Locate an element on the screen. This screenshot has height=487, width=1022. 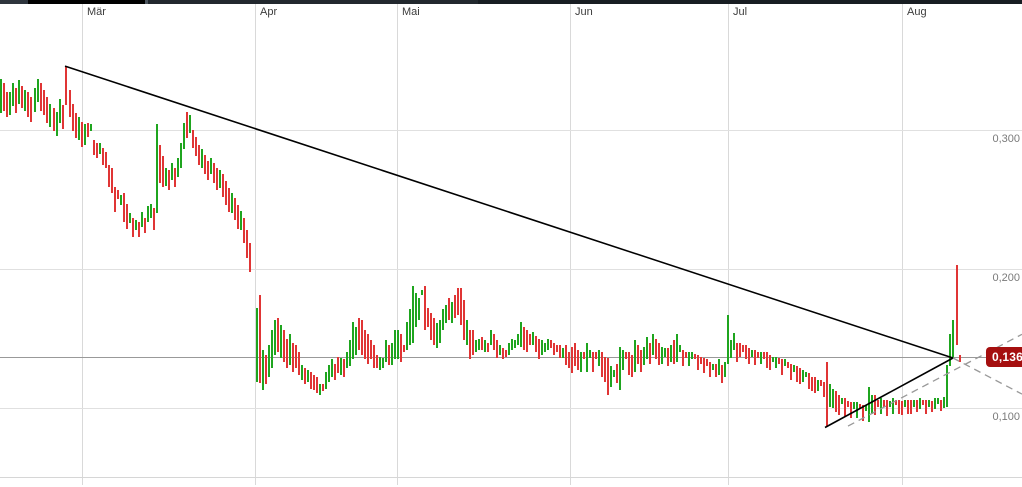
trendline-solid is located at coordinates (889, 393).